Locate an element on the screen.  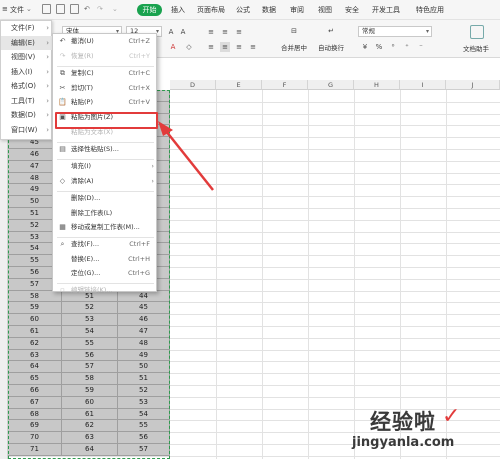
tab-review: 审阅 is located at coordinates (297, 10).